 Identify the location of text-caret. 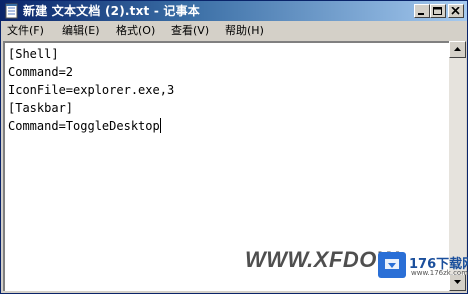
(160, 125).